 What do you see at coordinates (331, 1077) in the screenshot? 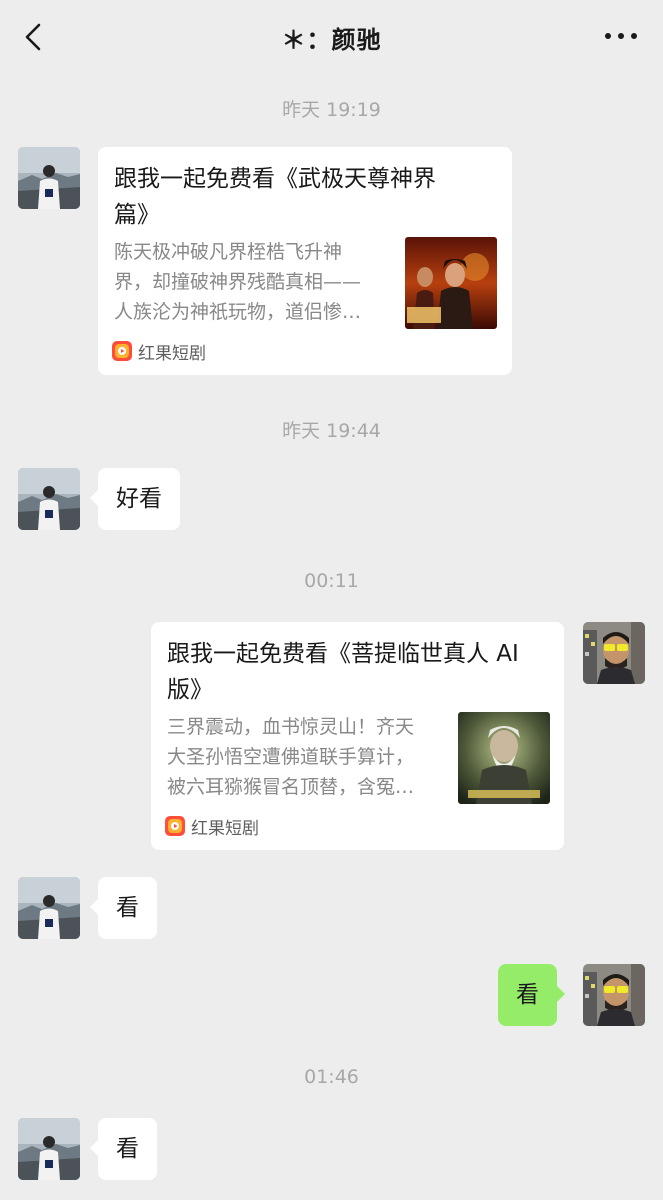
I see `timestamp: 01:46` at bounding box center [331, 1077].